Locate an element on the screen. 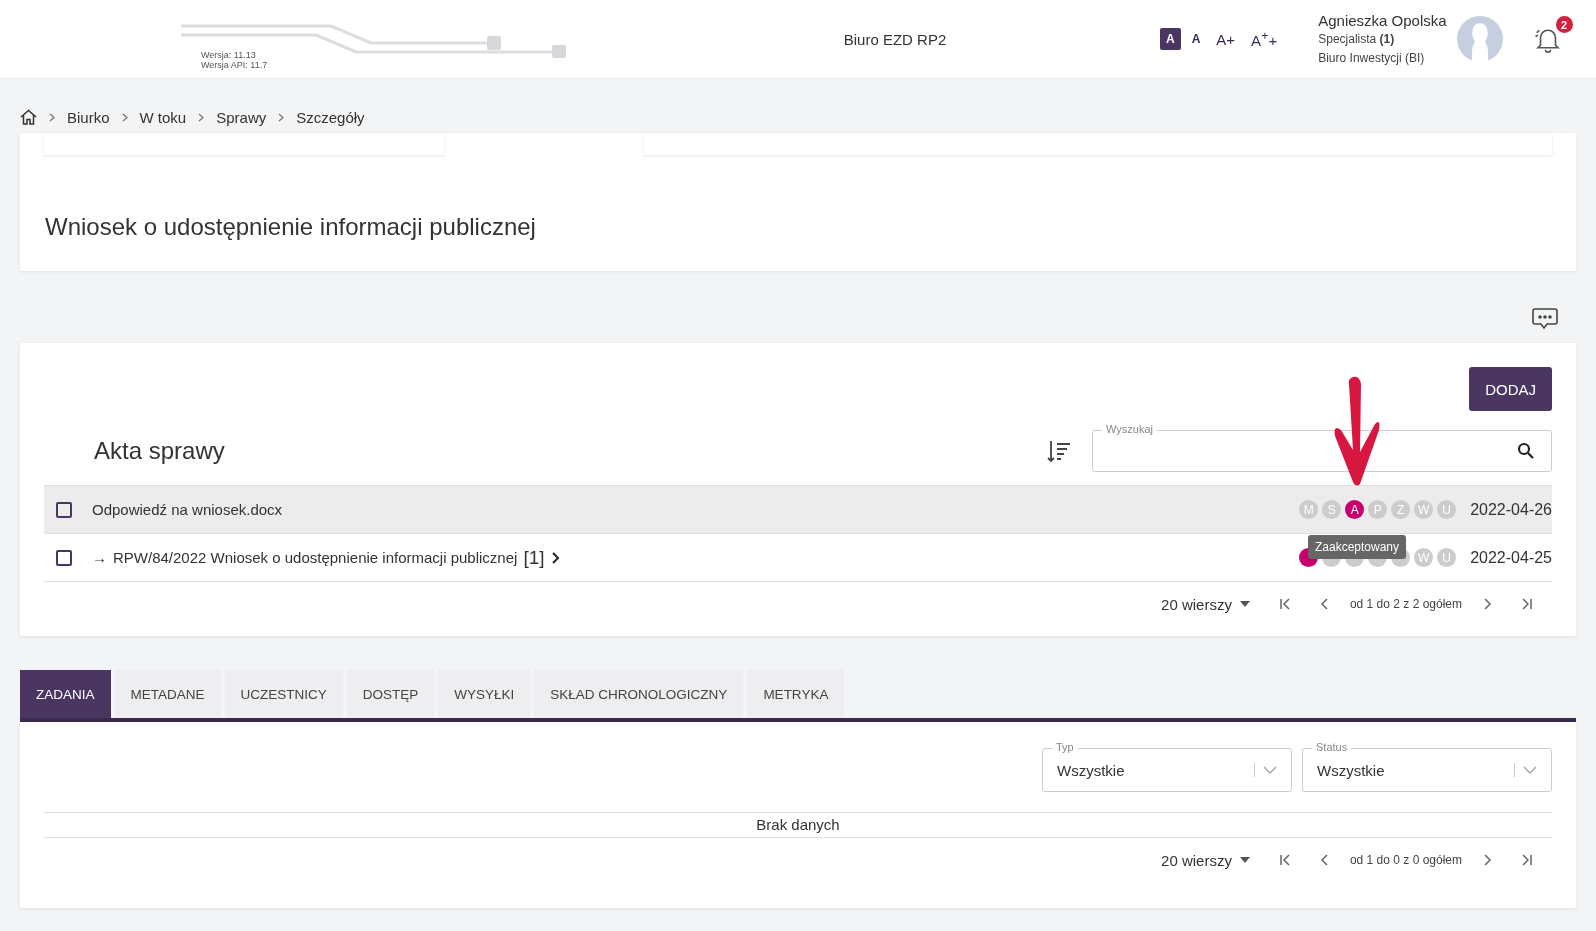  home-icon is located at coordinates (28, 117).